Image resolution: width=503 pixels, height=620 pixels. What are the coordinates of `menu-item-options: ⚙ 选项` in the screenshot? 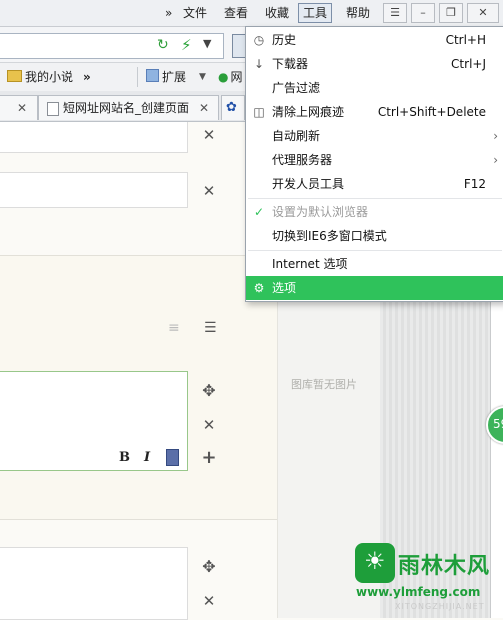 It's located at (374, 288).